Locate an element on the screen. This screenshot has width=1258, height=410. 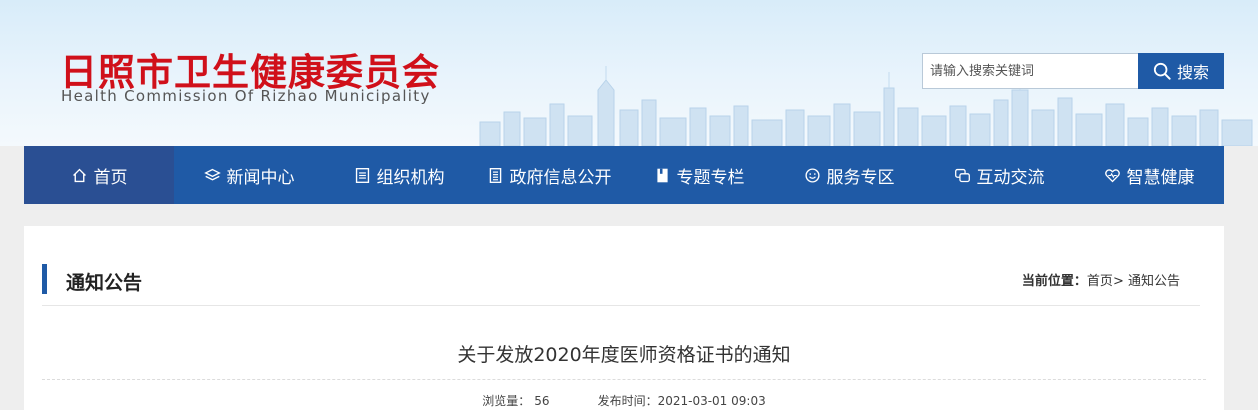
nav-item-label: 政府信息公开 is located at coordinates (560, 177).